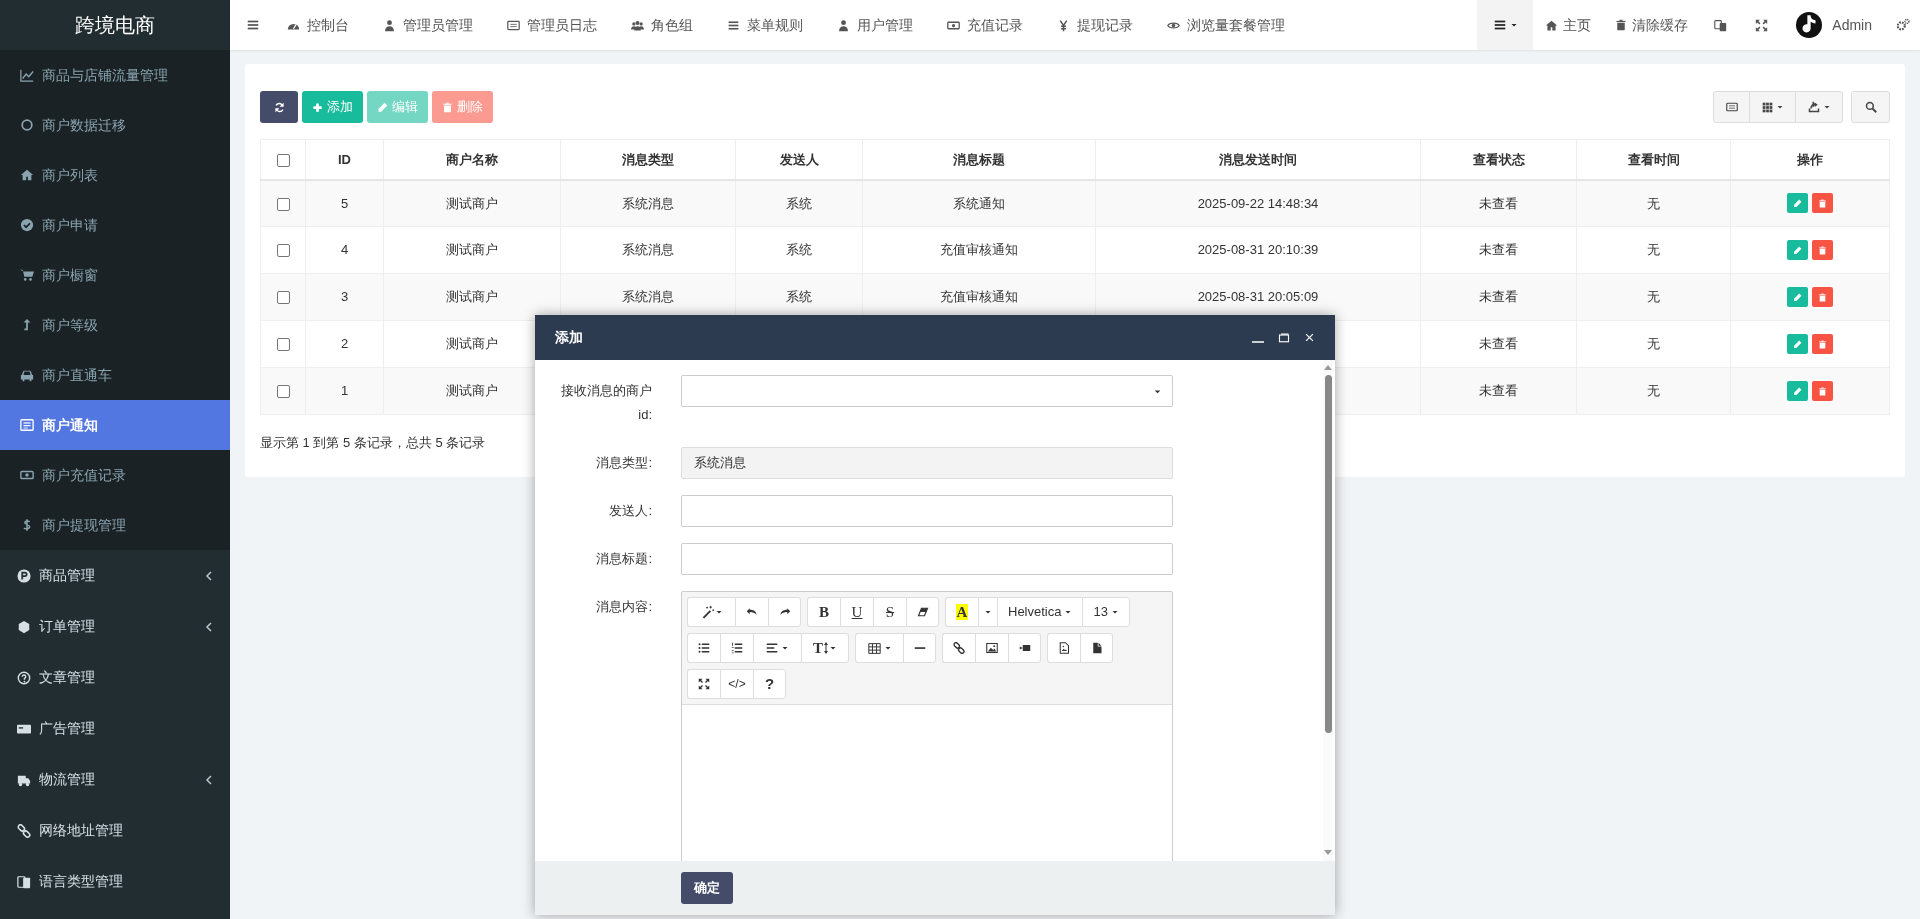 The height and width of the screenshot is (919, 1920). What do you see at coordinates (985, 25) in the screenshot?
I see `nav-link: 充值记录` at bounding box center [985, 25].